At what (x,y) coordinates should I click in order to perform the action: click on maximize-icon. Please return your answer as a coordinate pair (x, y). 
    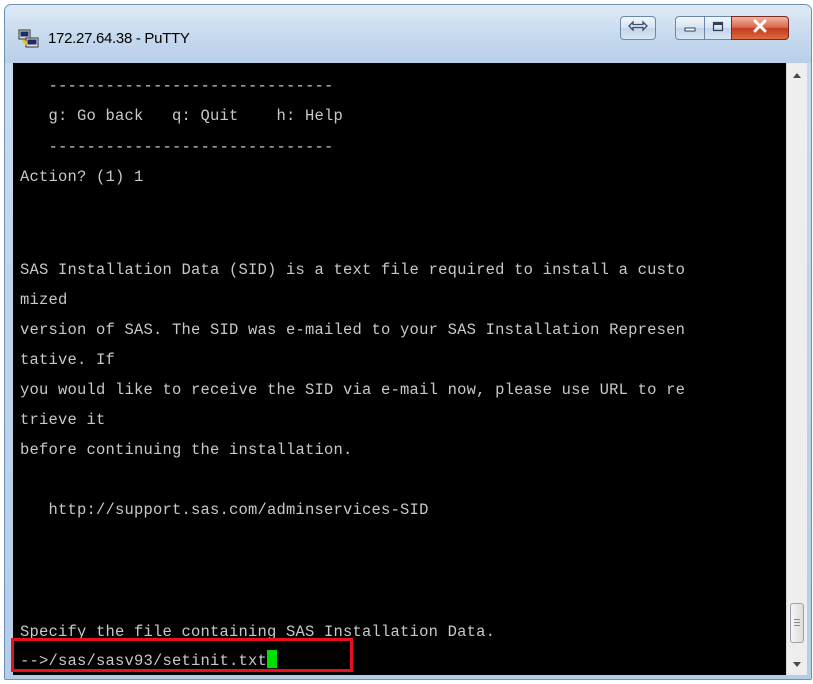
    Looking at the image, I should click on (718, 28).